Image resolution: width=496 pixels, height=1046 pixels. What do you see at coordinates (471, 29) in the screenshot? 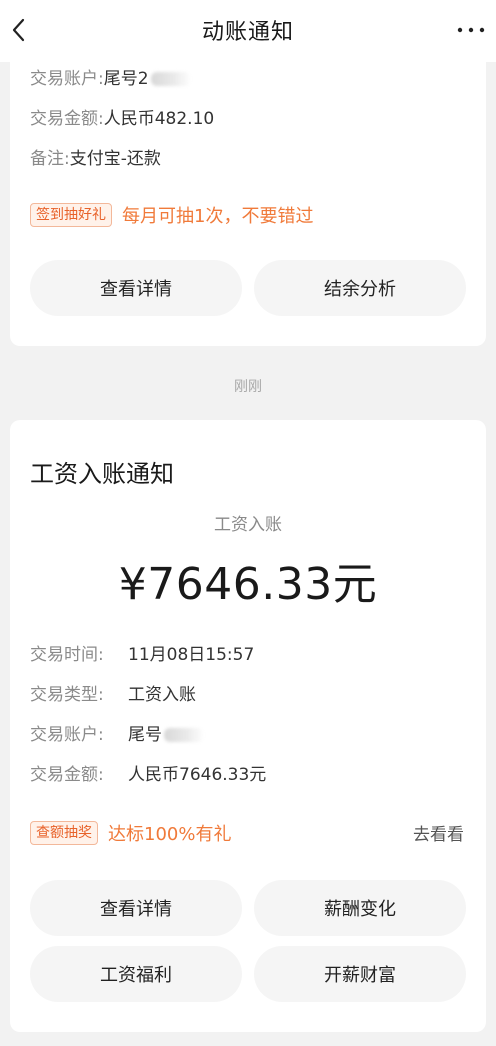
I see `more-dots-icon` at bounding box center [471, 29].